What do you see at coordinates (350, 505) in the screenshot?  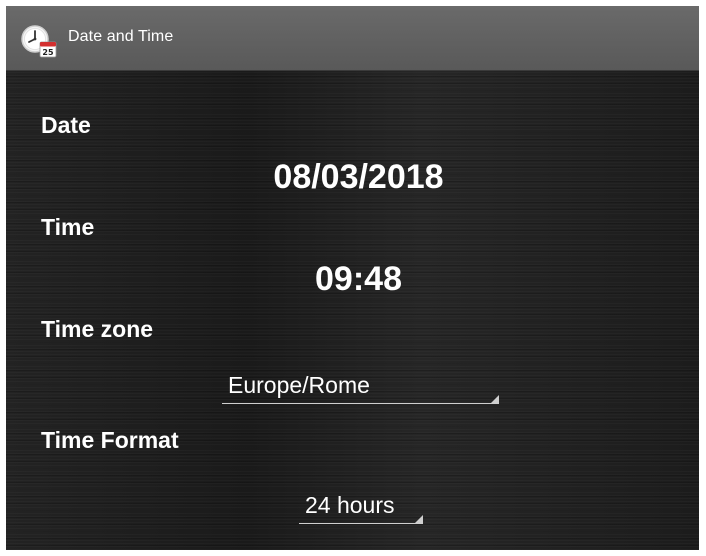 I see `time-format-selected-value: 24 hours` at bounding box center [350, 505].